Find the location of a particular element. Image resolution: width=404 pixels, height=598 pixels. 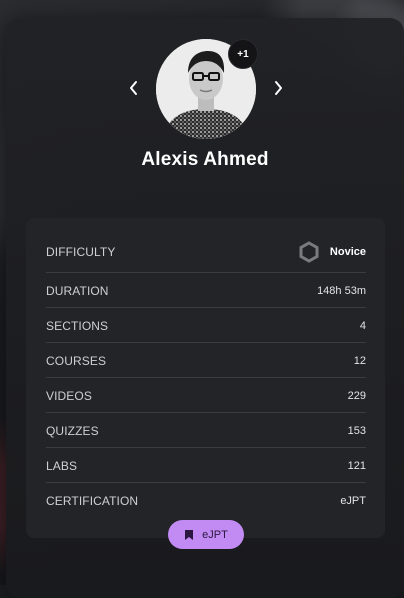

detail-value: eJPT is located at coordinates (353, 500).